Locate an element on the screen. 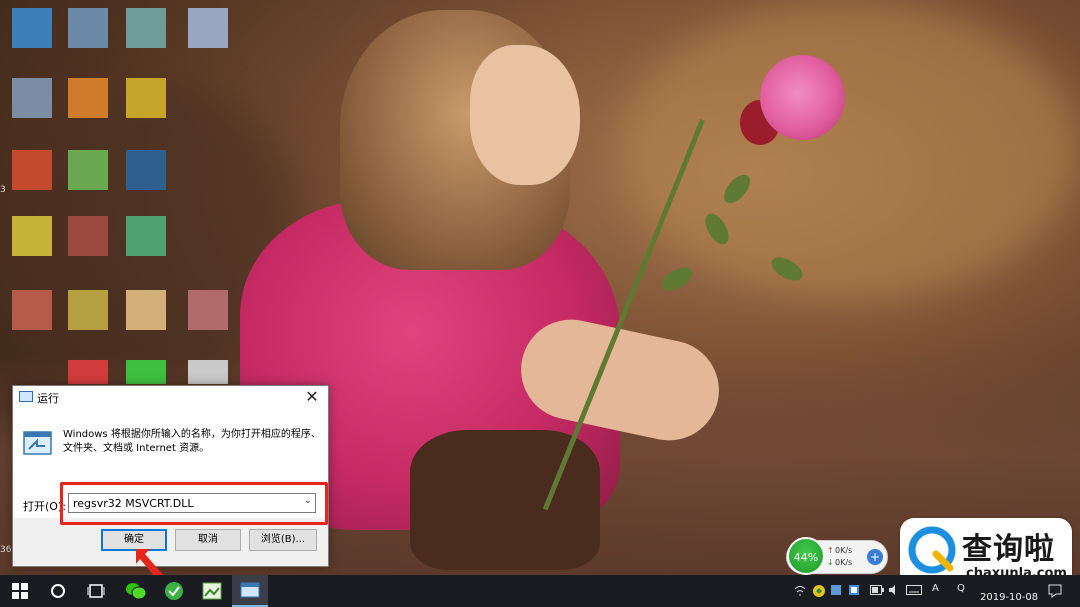 This screenshot has width=1080, height=607. taskbar-wechat is located at coordinates (136, 591).